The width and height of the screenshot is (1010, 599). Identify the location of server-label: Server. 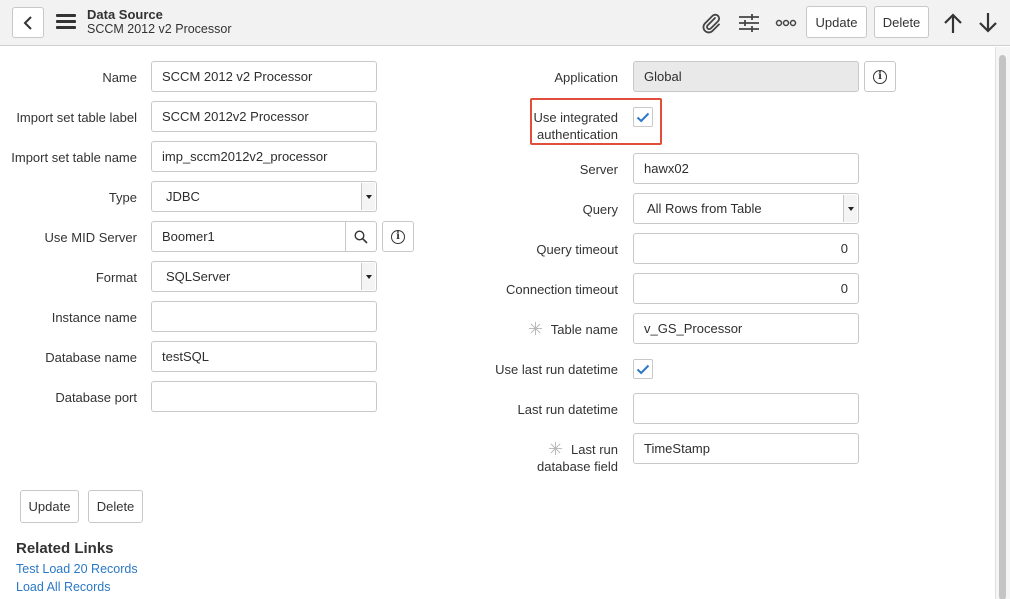
(598, 169).